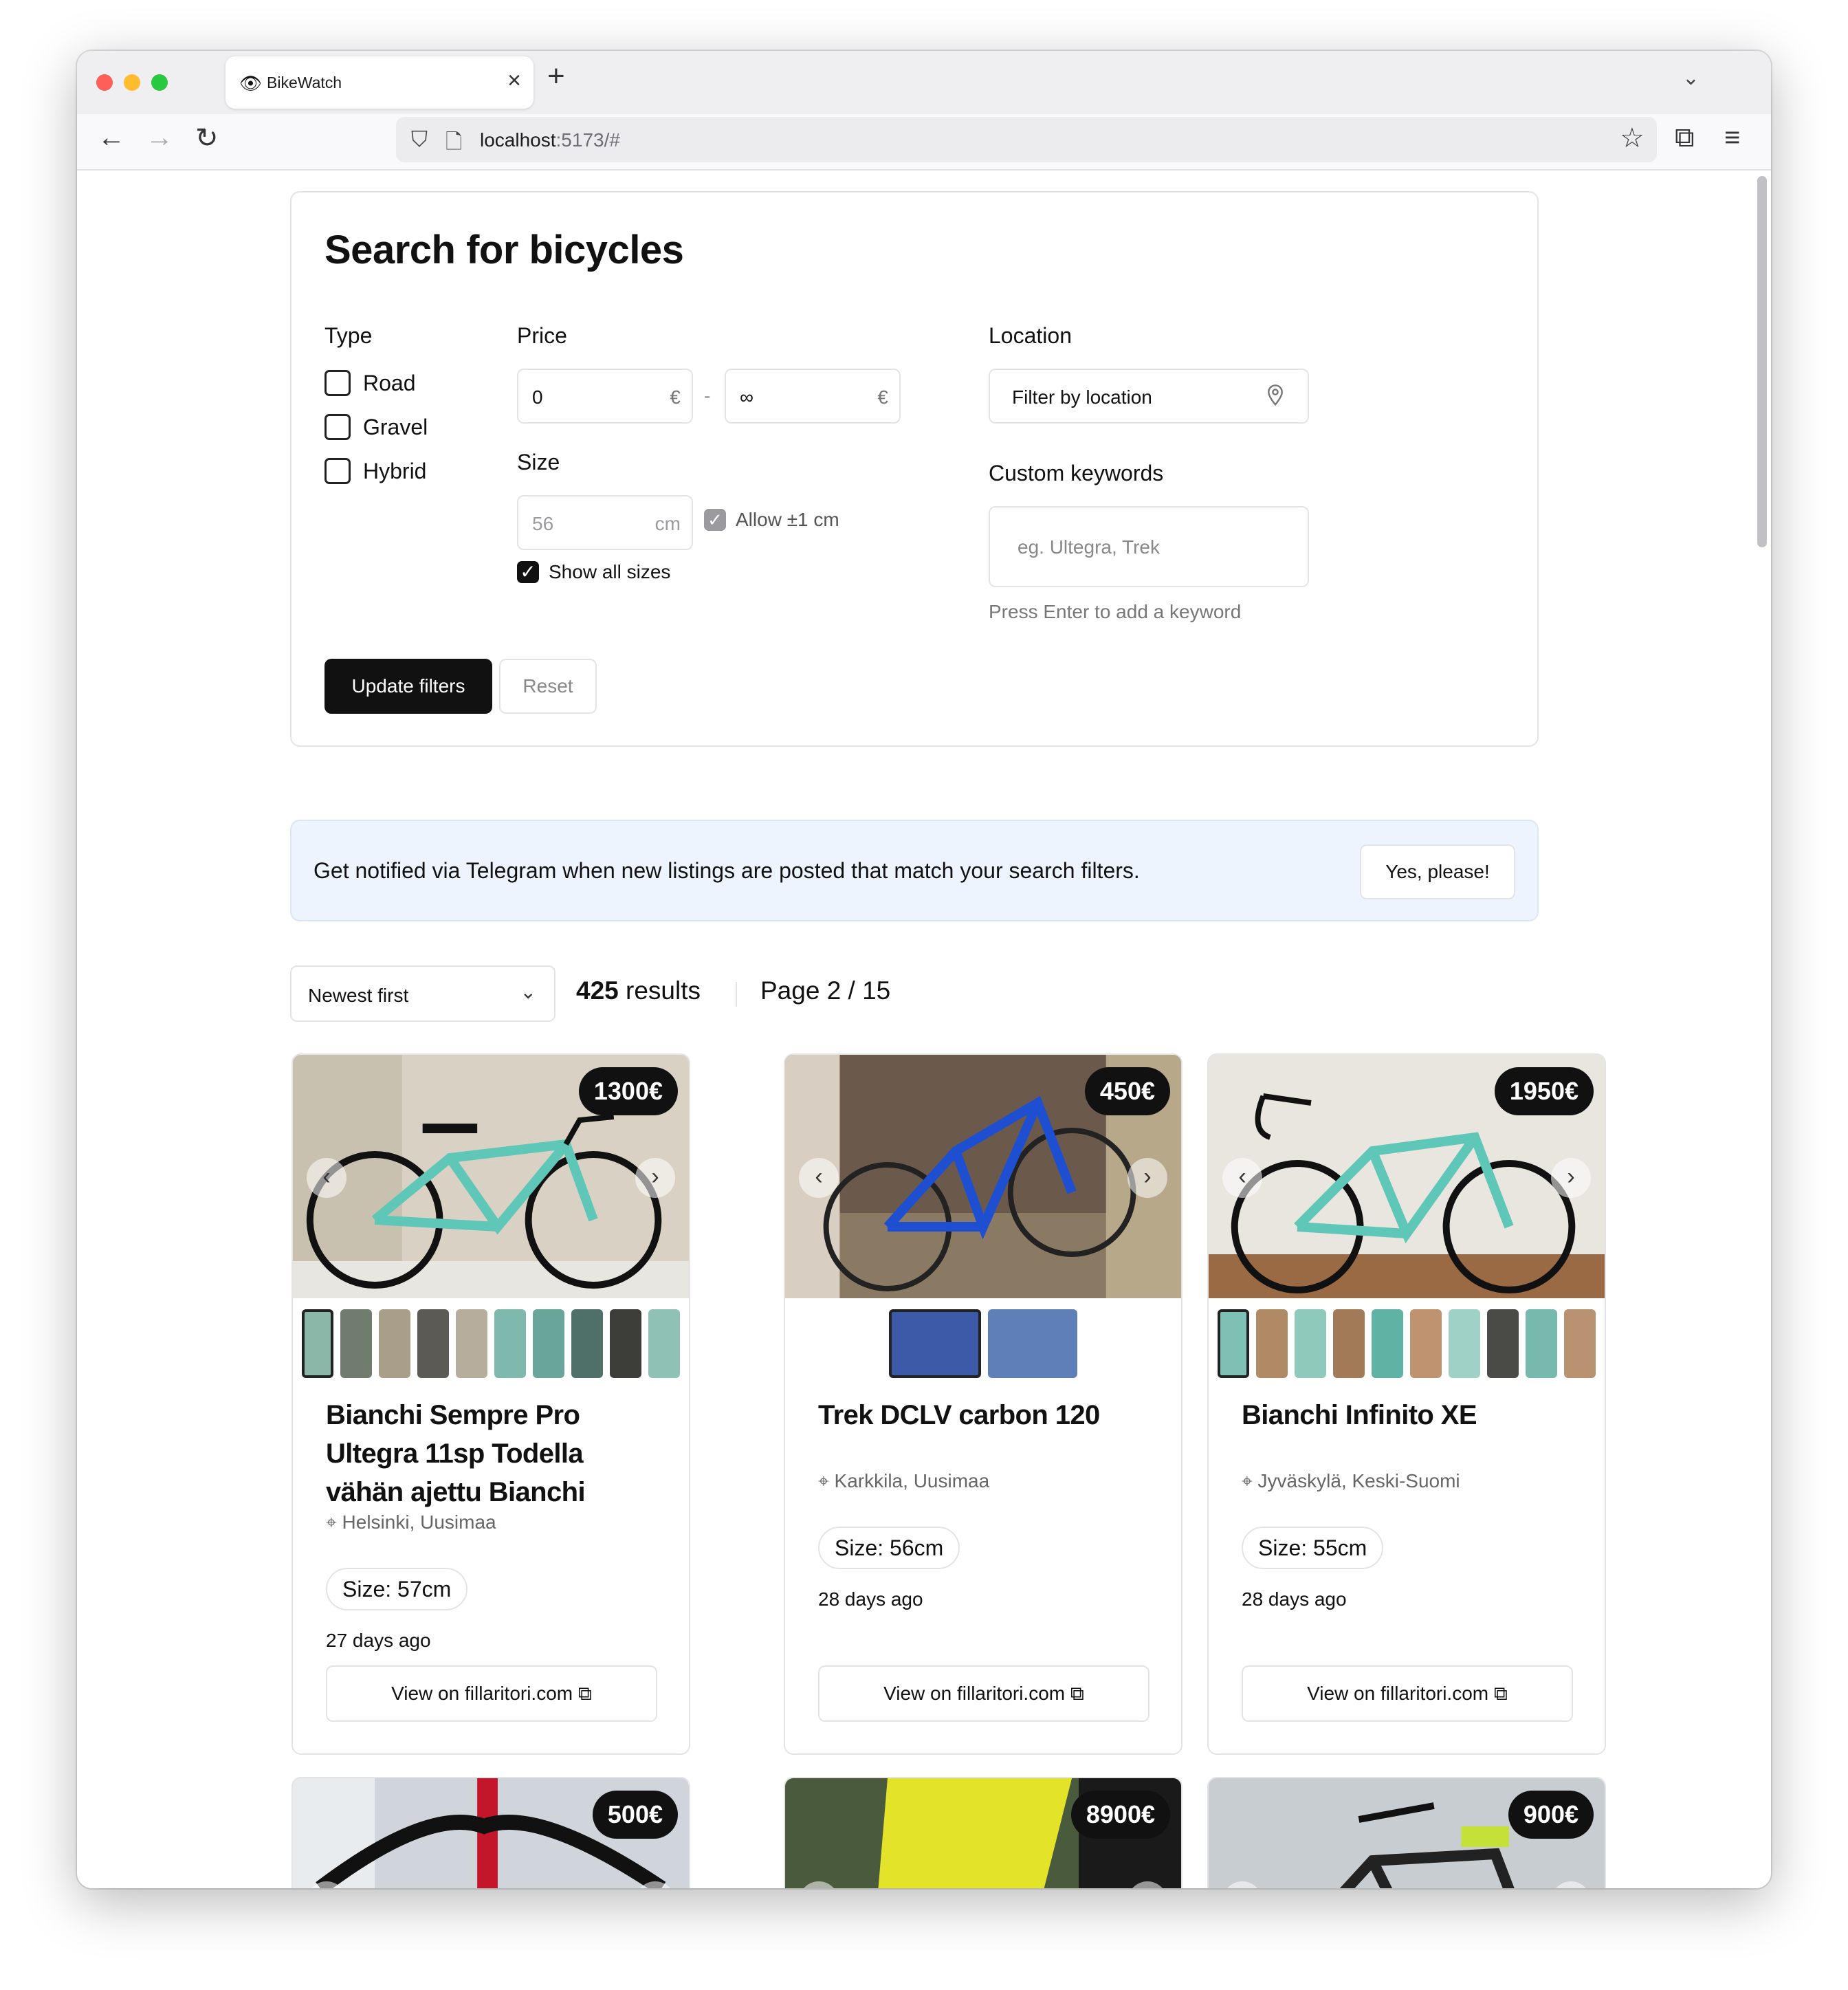 The image size is (1848, 1990). Describe the element at coordinates (1026, 139) in the screenshot. I see `address-bar: ⛉ 🗋 localhost:5173/#` at that location.